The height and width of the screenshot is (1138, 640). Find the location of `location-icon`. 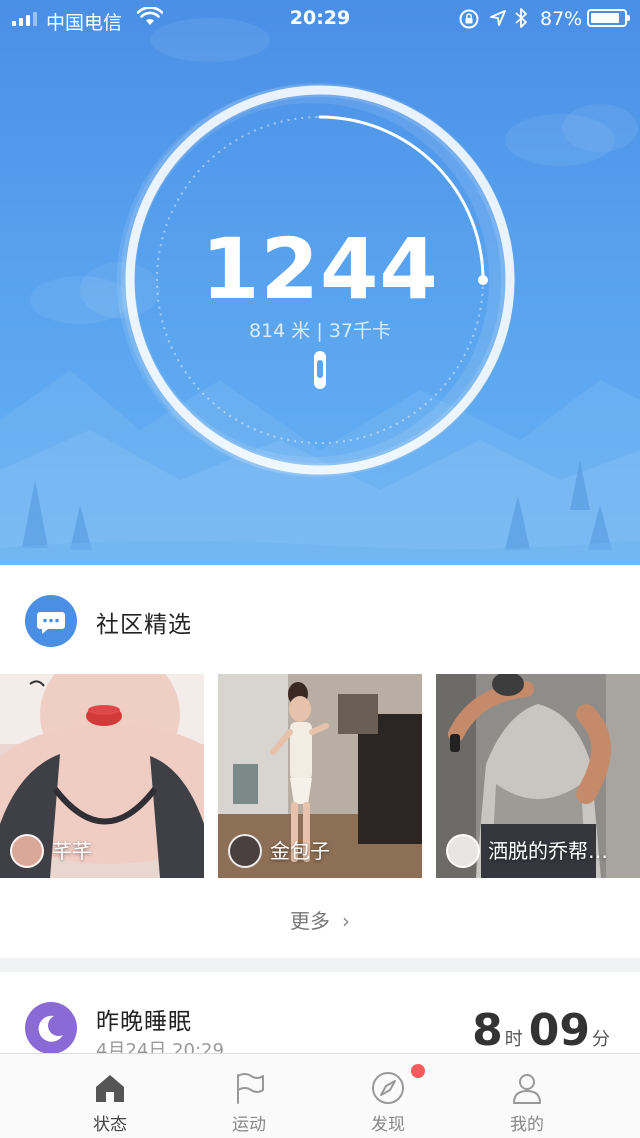

location-icon is located at coordinates (498, 18).